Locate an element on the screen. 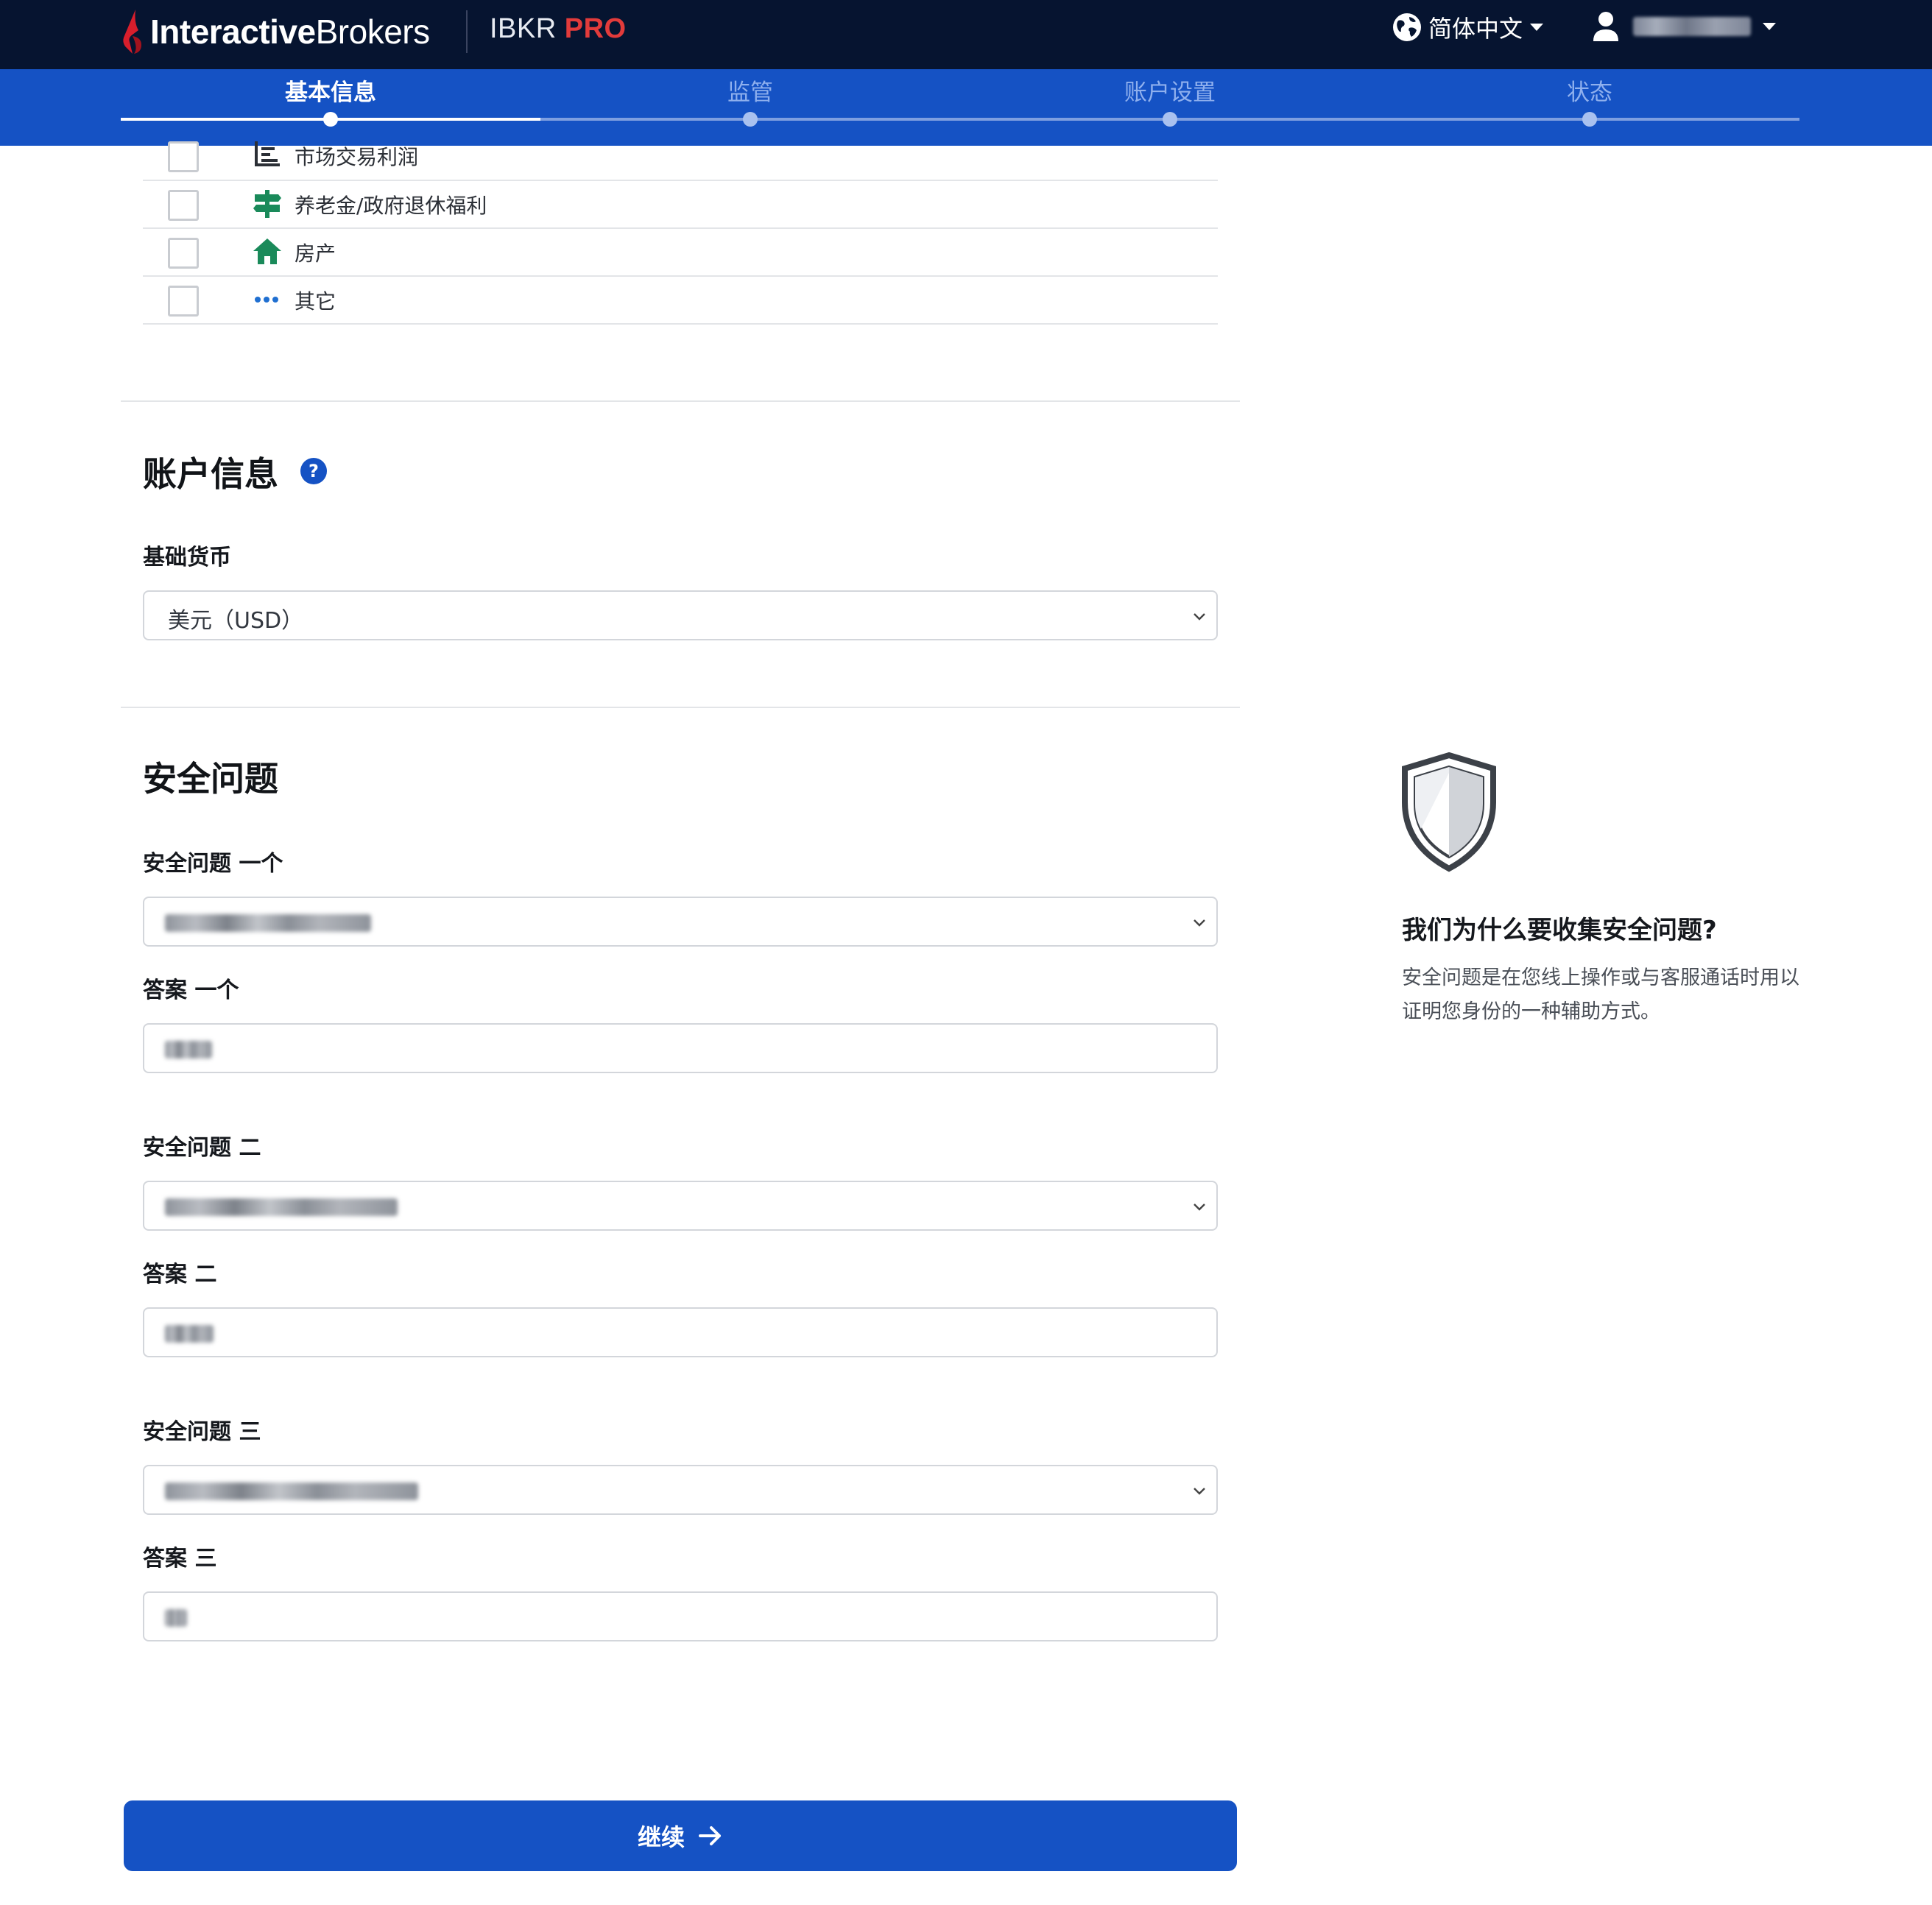  product-name: IBKR PRO is located at coordinates (558, 28).